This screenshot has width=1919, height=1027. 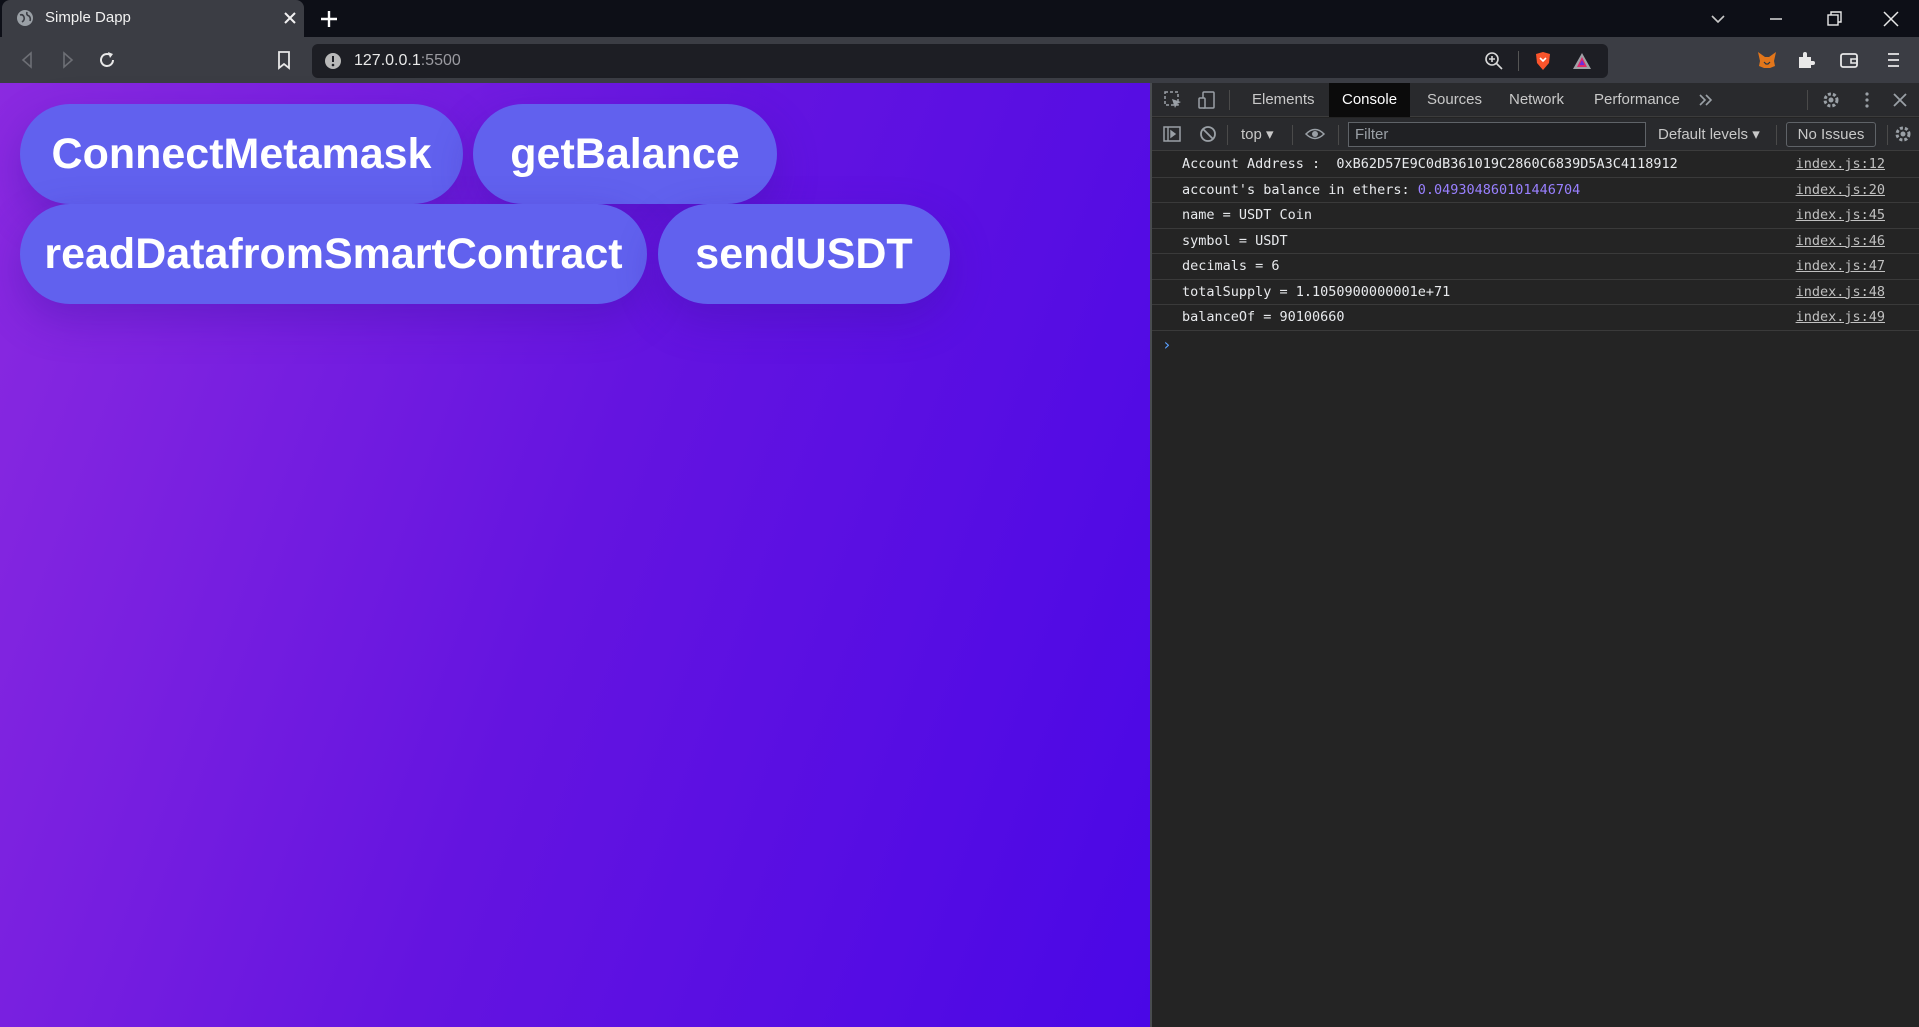 I want to click on log-message: symbol = USDT, so click(x=1235, y=240).